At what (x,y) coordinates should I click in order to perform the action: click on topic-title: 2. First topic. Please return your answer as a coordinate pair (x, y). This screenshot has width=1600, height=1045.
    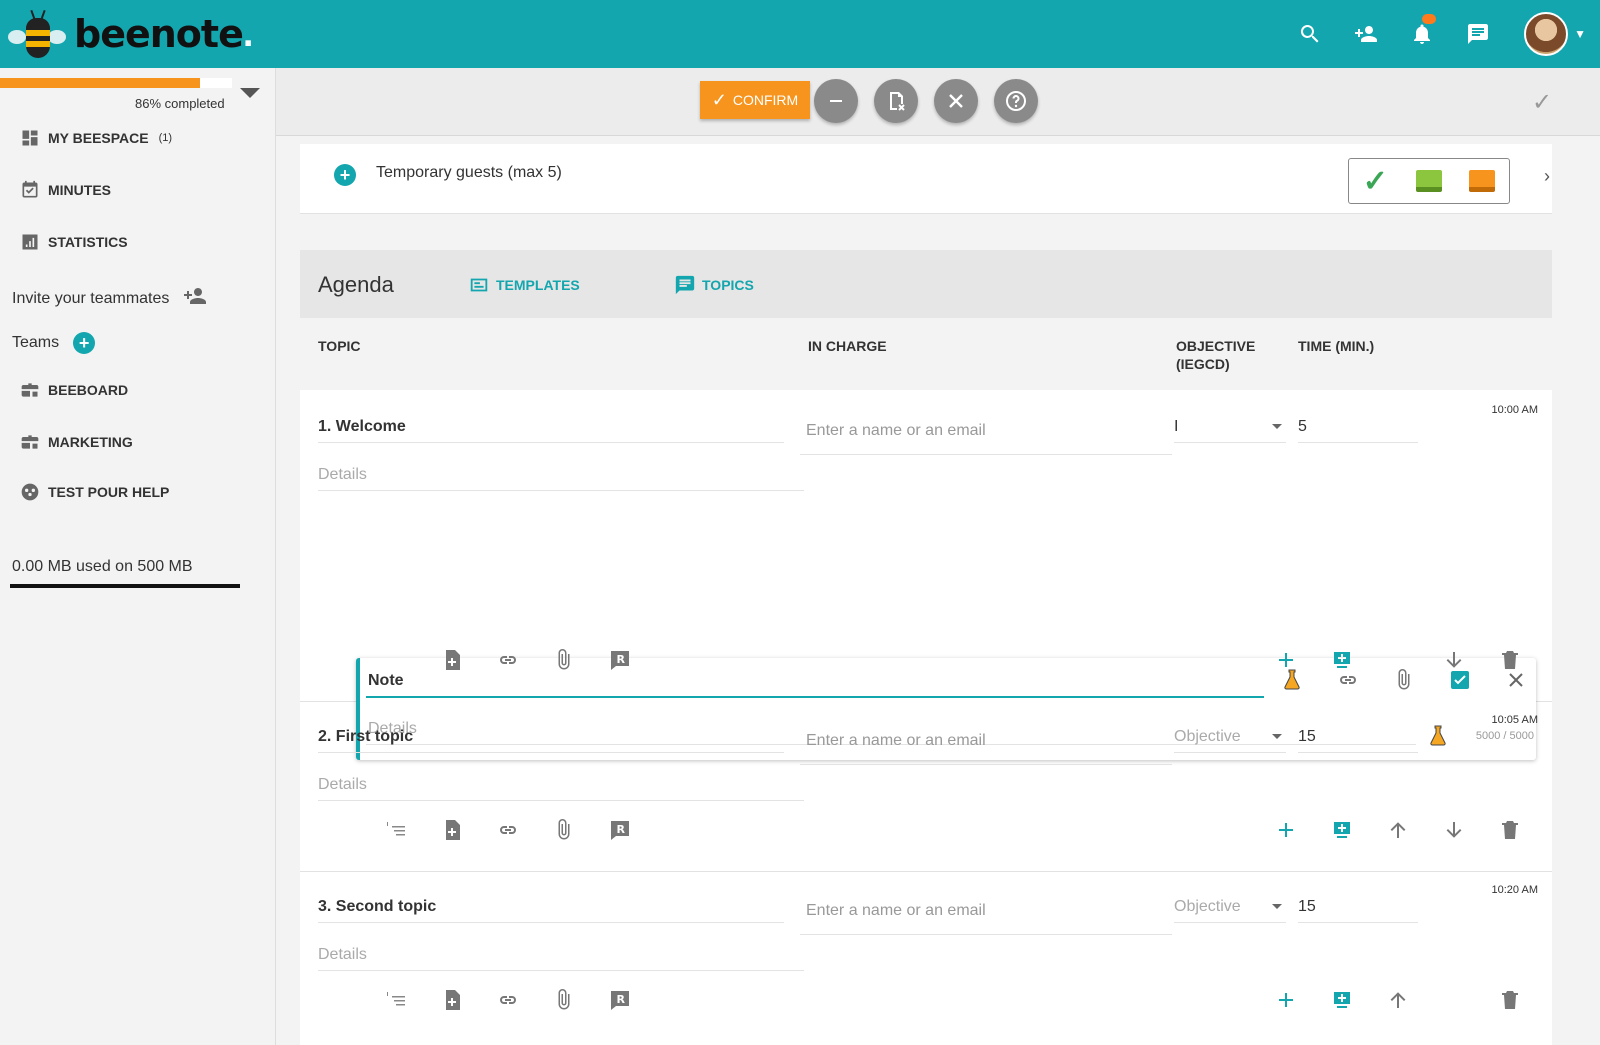
    Looking at the image, I should click on (365, 737).